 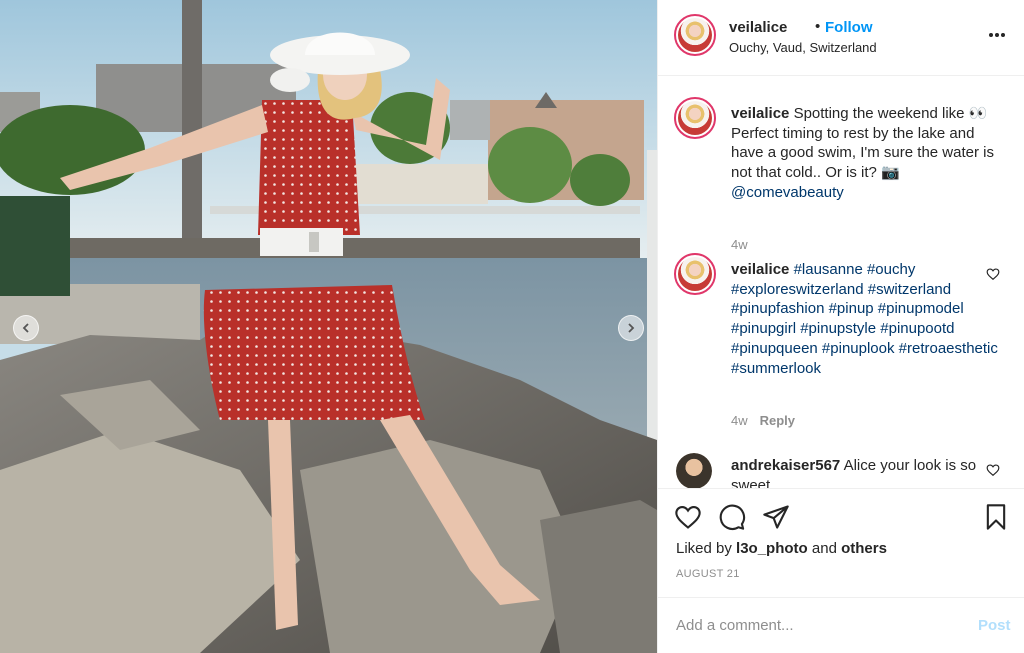 I want to click on comment-bubble-icon, so click(x=732, y=517).